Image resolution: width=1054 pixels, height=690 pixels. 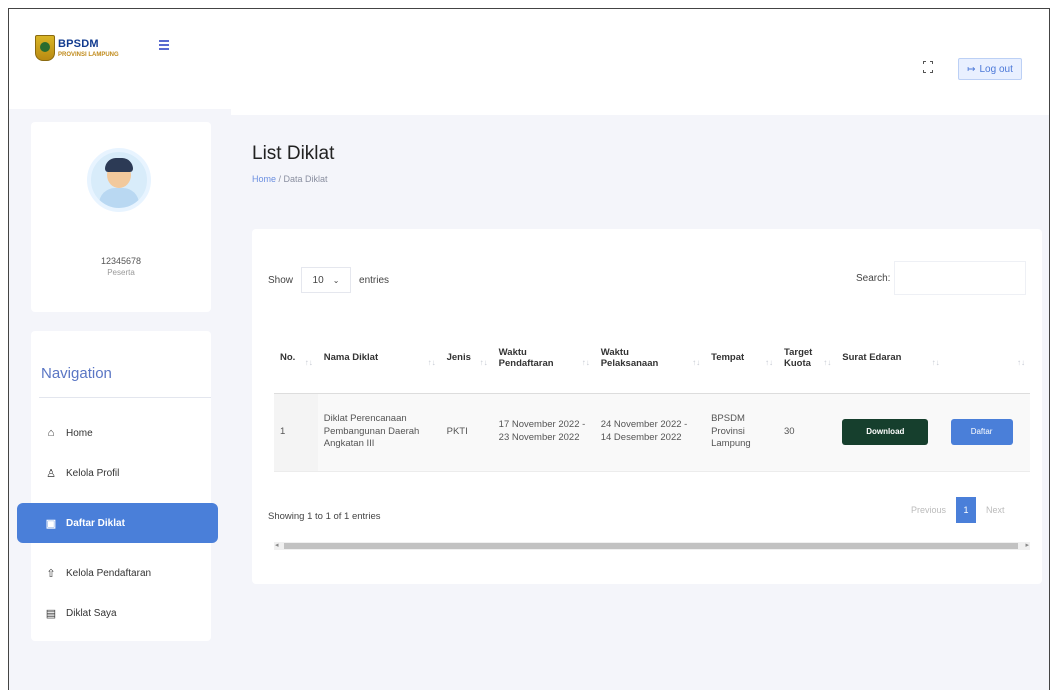 I want to click on horizontal-scrollbar: ◂ ▸, so click(x=652, y=546).